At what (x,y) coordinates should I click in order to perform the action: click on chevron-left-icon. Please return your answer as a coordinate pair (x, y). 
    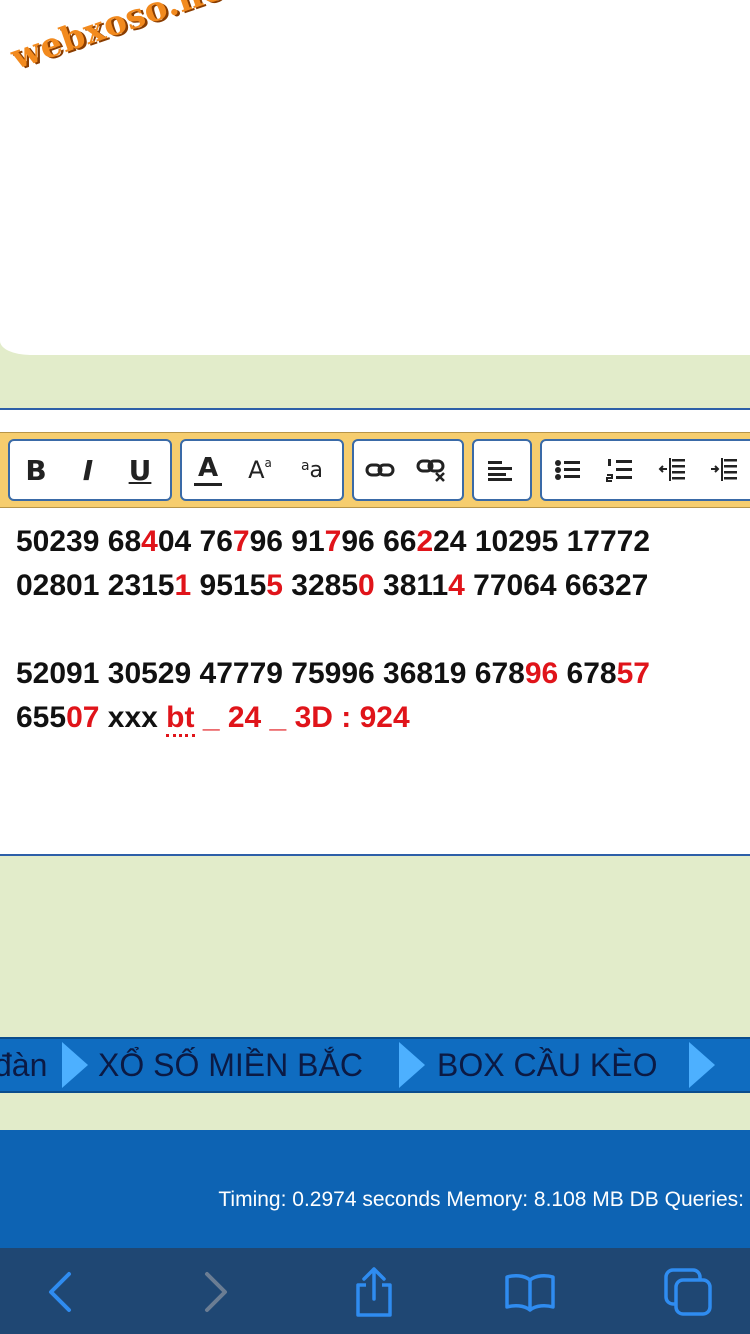
    Looking at the image, I should click on (60, 1292).